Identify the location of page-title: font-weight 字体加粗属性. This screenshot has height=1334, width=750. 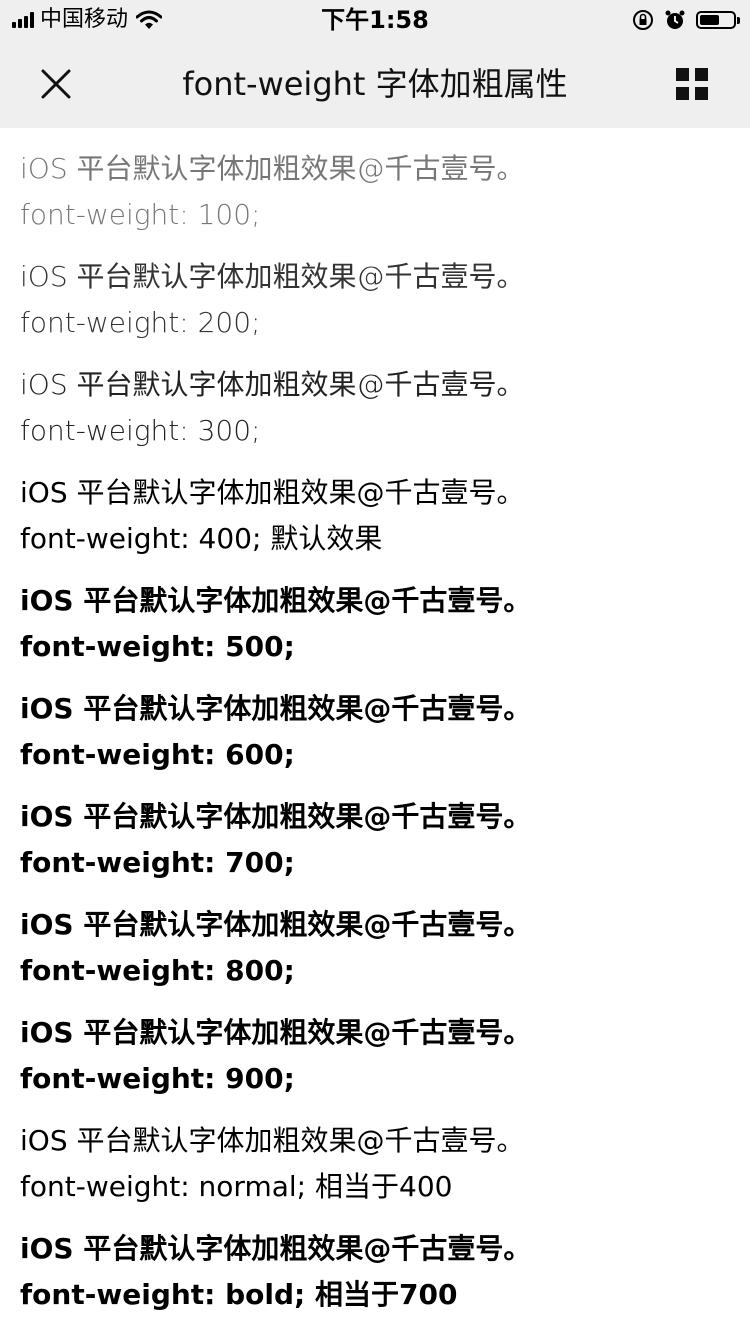
(375, 84).